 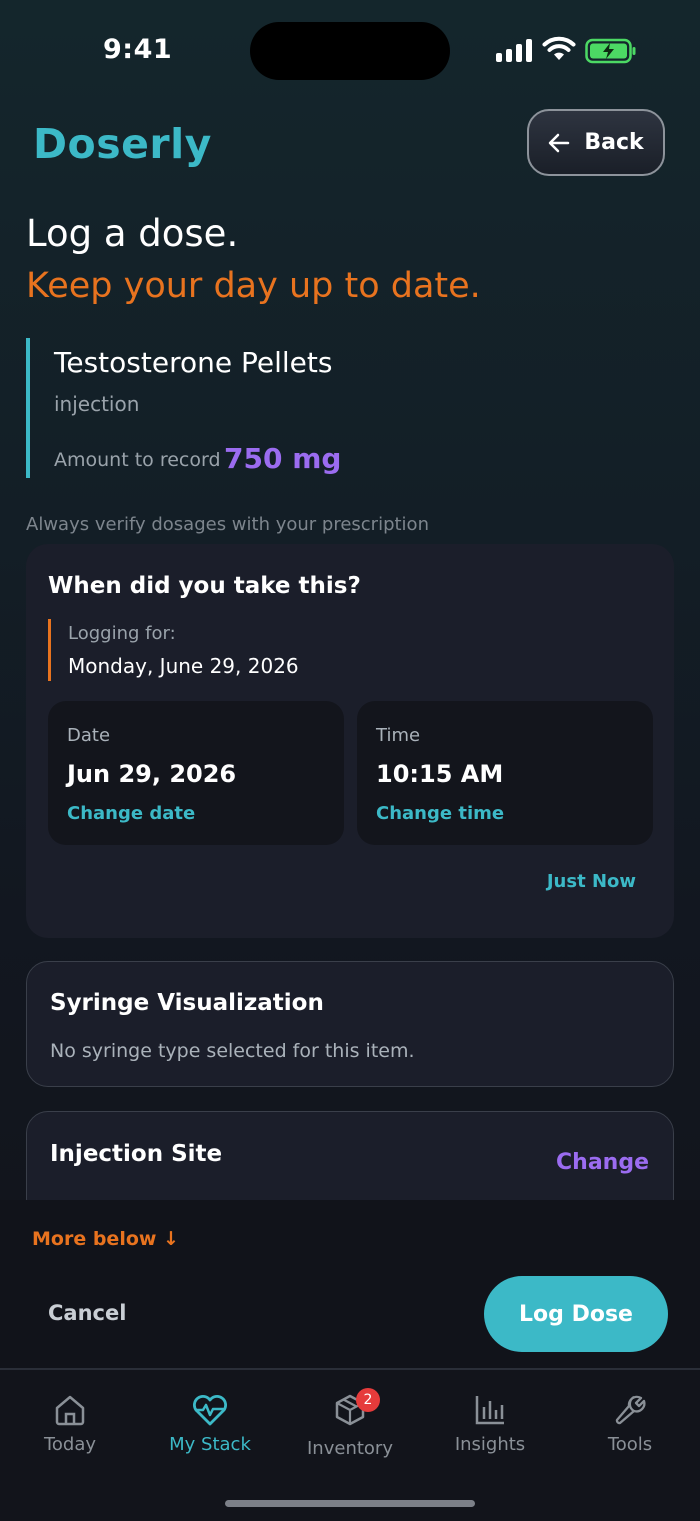 What do you see at coordinates (610, 51) in the screenshot?
I see `battery-charging-icon` at bounding box center [610, 51].